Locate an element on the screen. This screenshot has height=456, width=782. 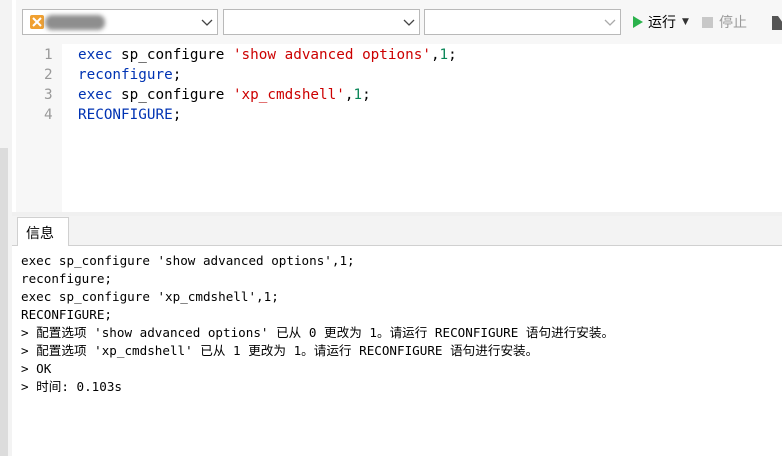
code-line: reconfigure; is located at coordinates (267, 75).